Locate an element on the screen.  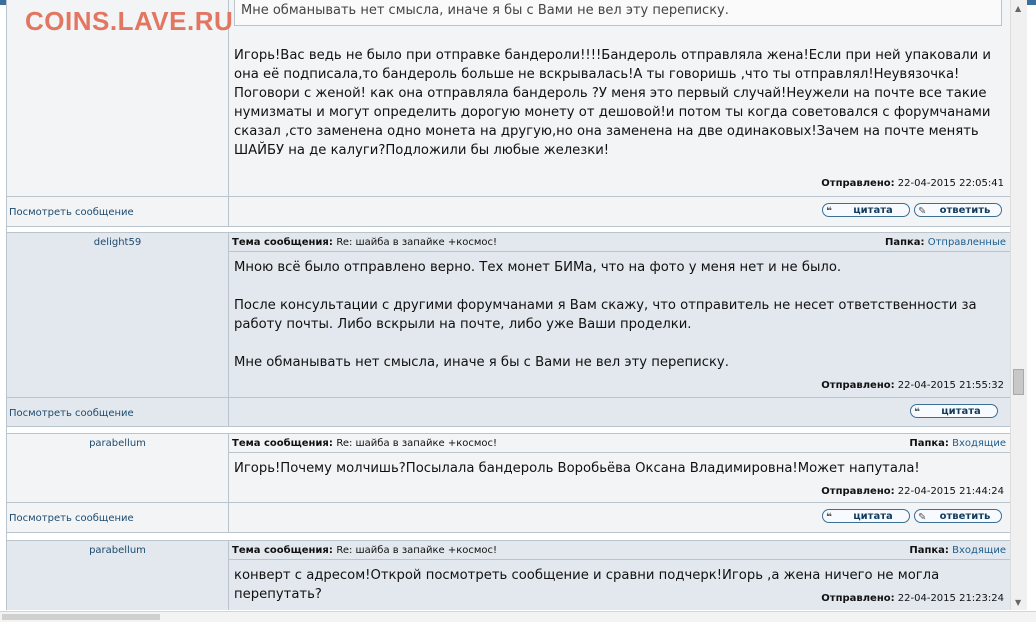
folder-link: Отправленные is located at coordinates (967, 242).